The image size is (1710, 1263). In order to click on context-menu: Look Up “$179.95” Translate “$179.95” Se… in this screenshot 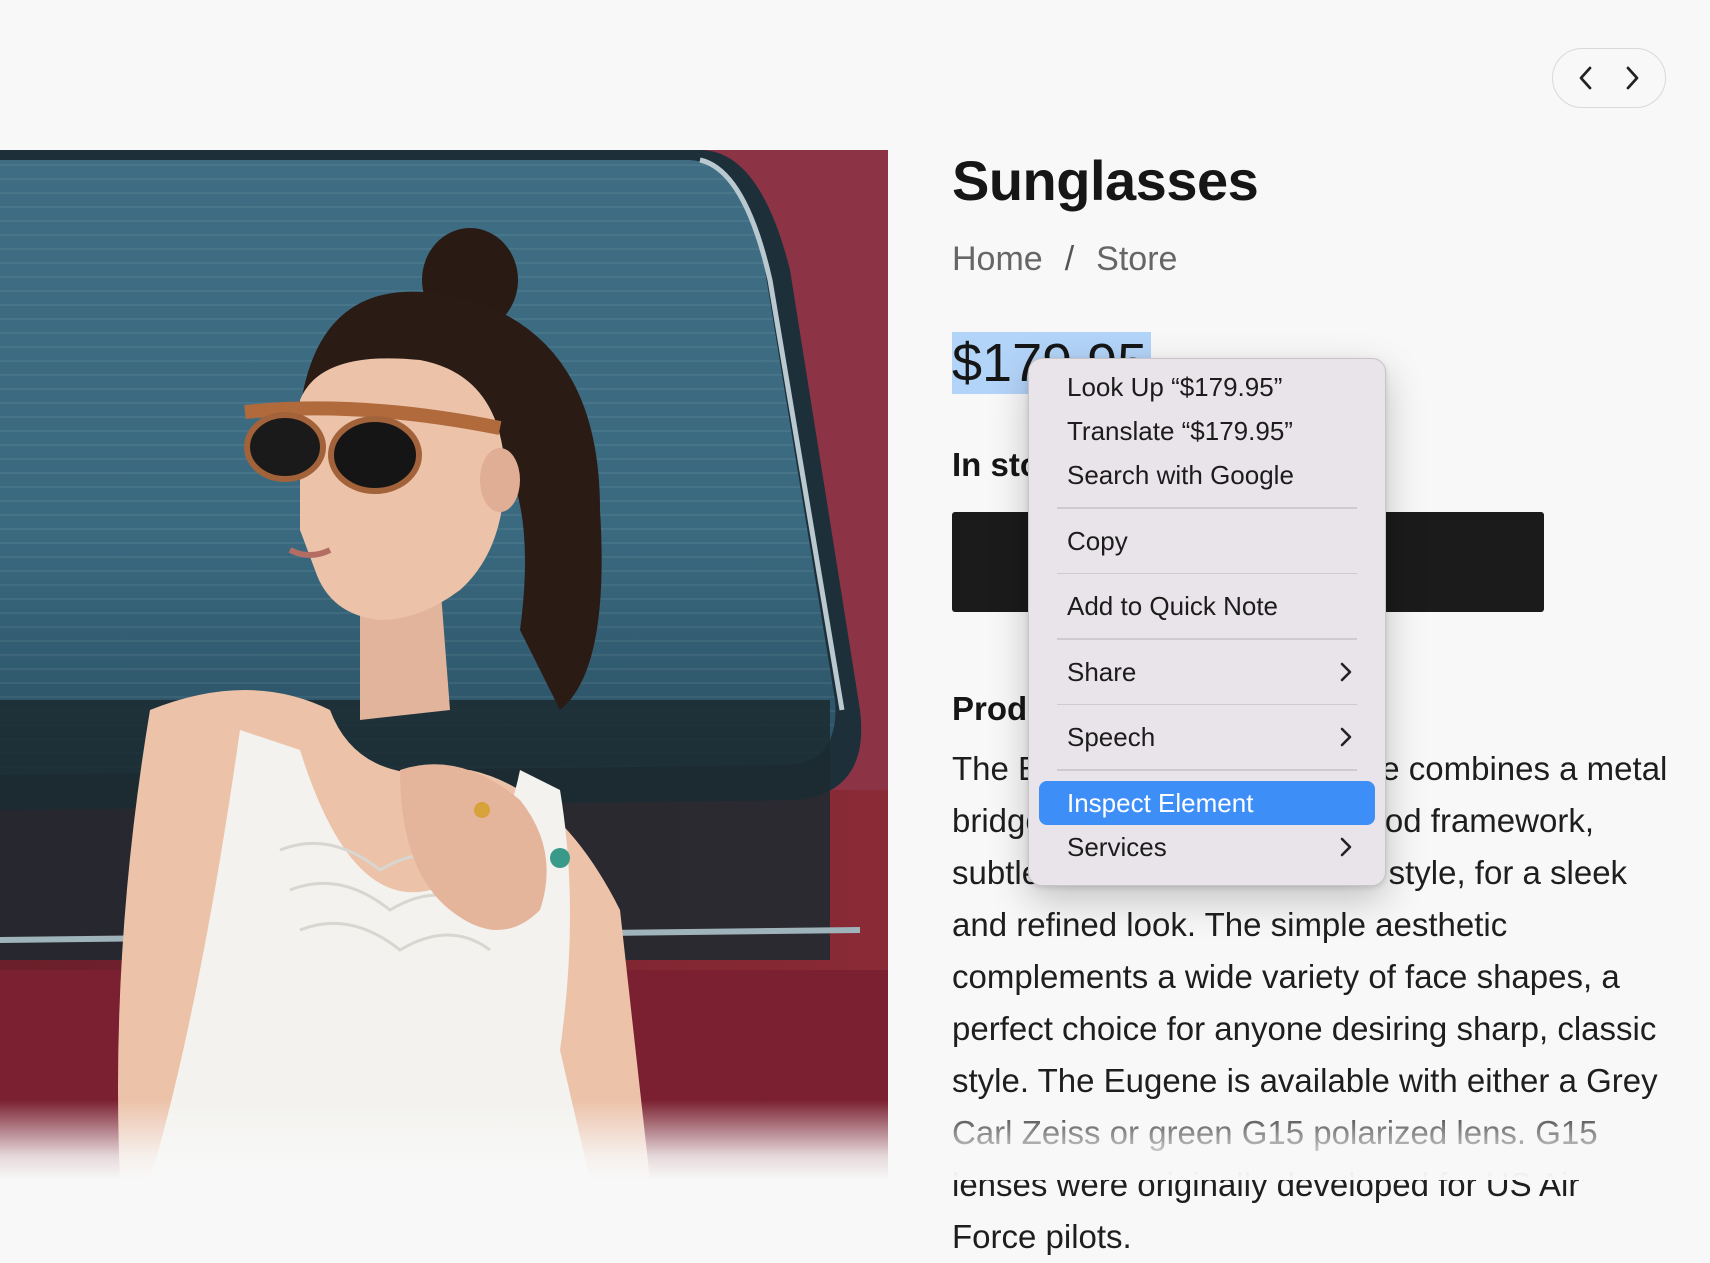, I will do `click(1207, 622)`.